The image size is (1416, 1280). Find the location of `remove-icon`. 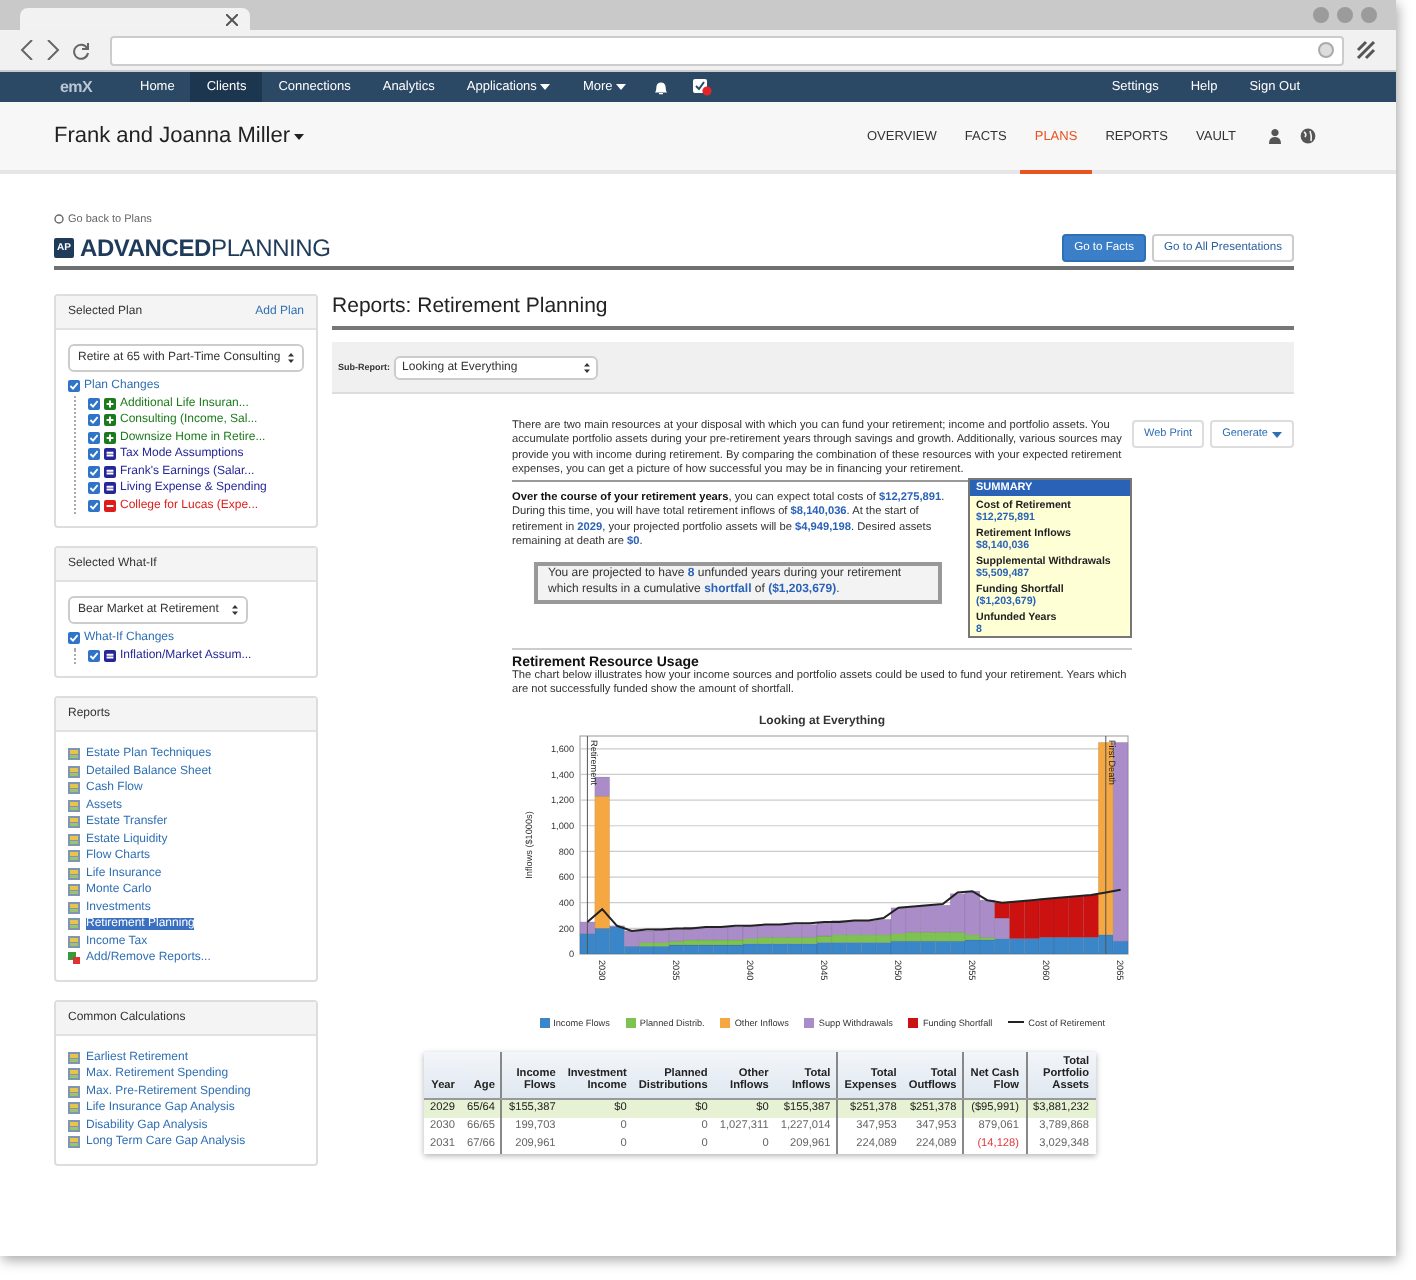

remove-icon is located at coordinates (110, 505).